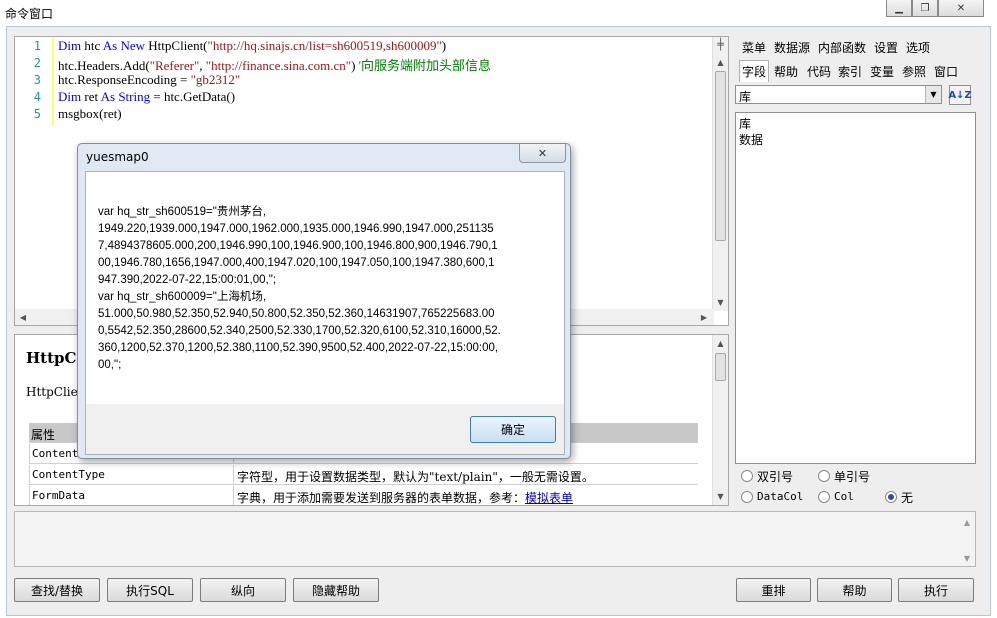 The width and height of the screenshot is (997, 618). I want to click on restore-icon: ❐, so click(925, 8).